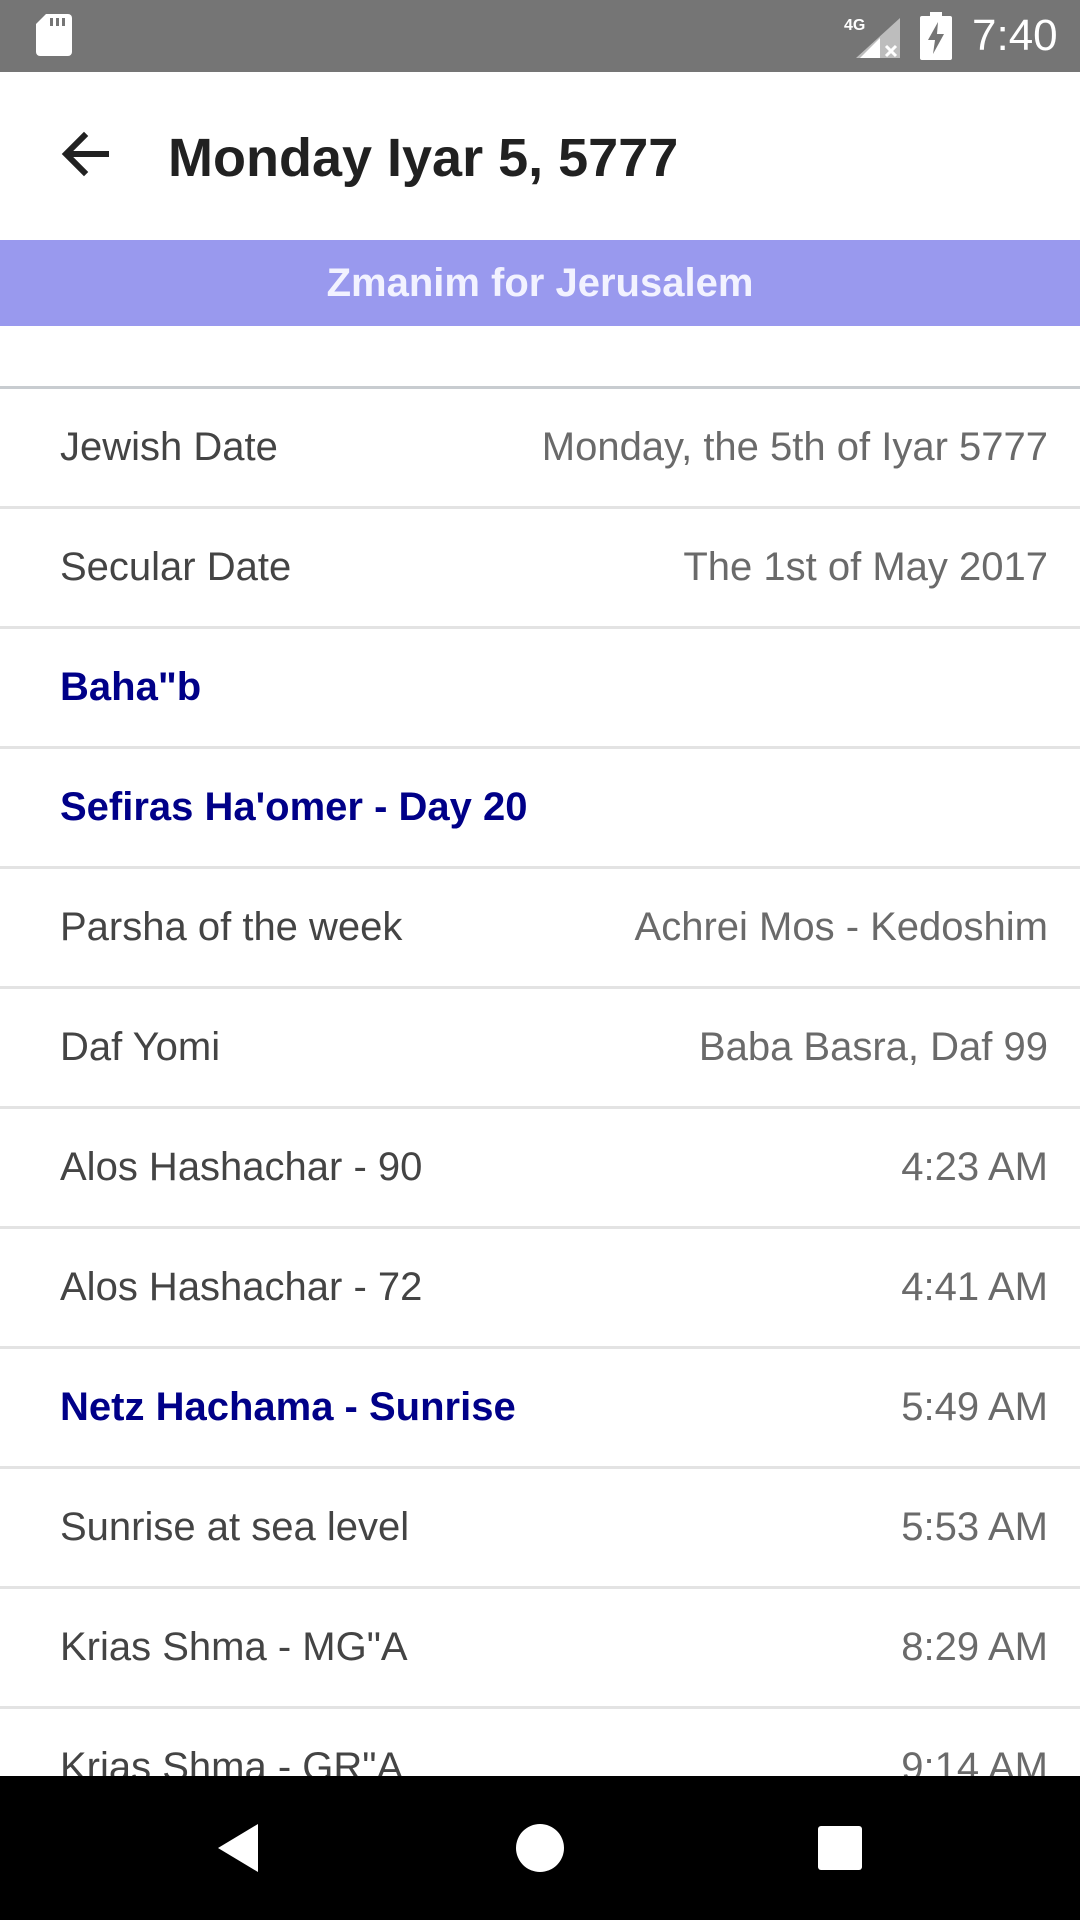 The width and height of the screenshot is (1080, 1920). What do you see at coordinates (540, 1289) in the screenshot?
I see `list-item: Alos Hashachar - 72 4:41 AM` at bounding box center [540, 1289].